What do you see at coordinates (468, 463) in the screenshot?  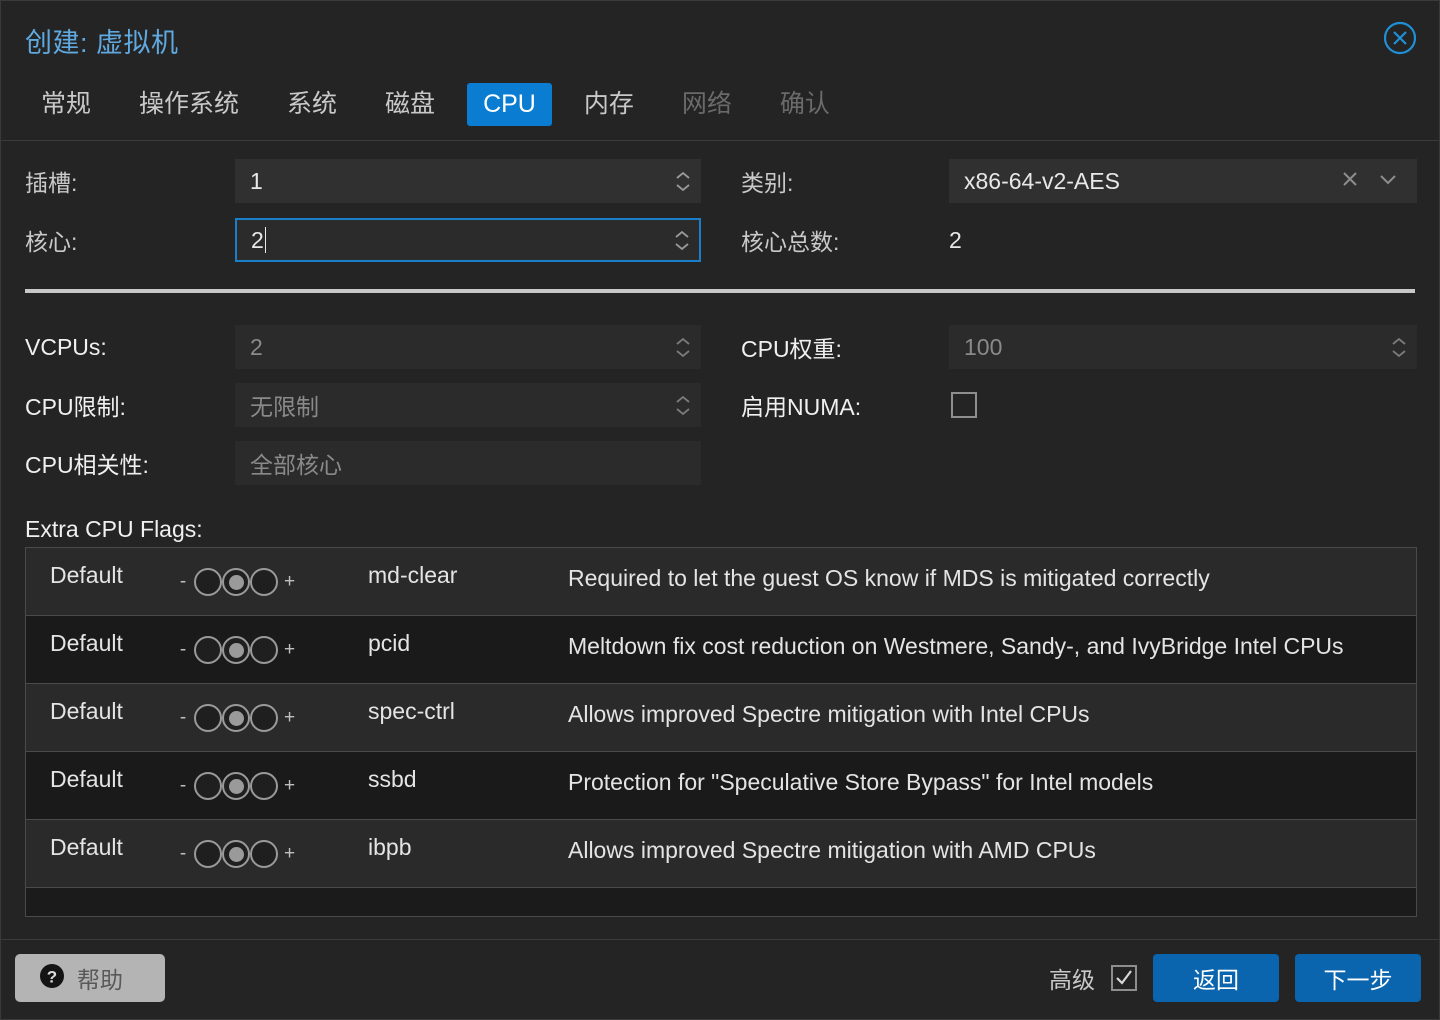 I see `cpu-affinity-input: 全部核心` at bounding box center [468, 463].